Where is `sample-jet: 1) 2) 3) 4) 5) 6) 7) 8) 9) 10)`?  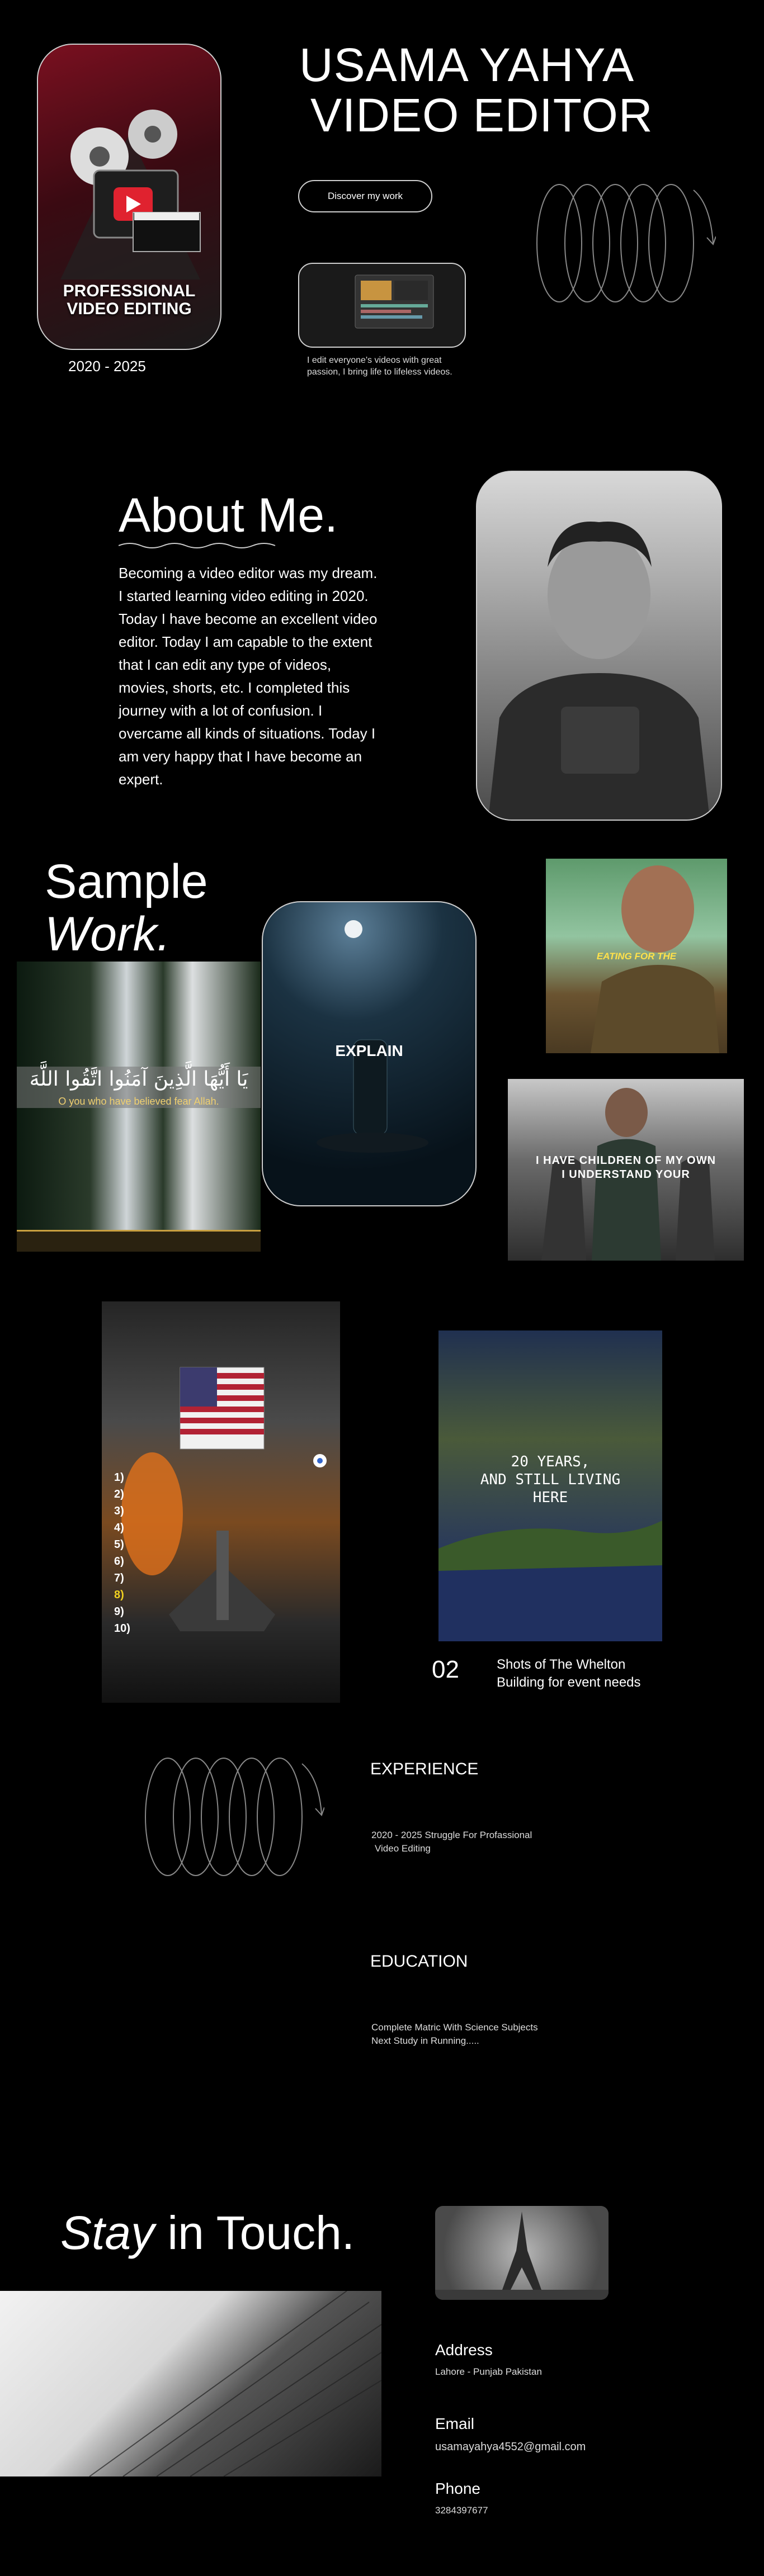
sample-jet: 1) 2) 3) 4) 5) 6) 7) 8) 9) 10) is located at coordinates (221, 1502).